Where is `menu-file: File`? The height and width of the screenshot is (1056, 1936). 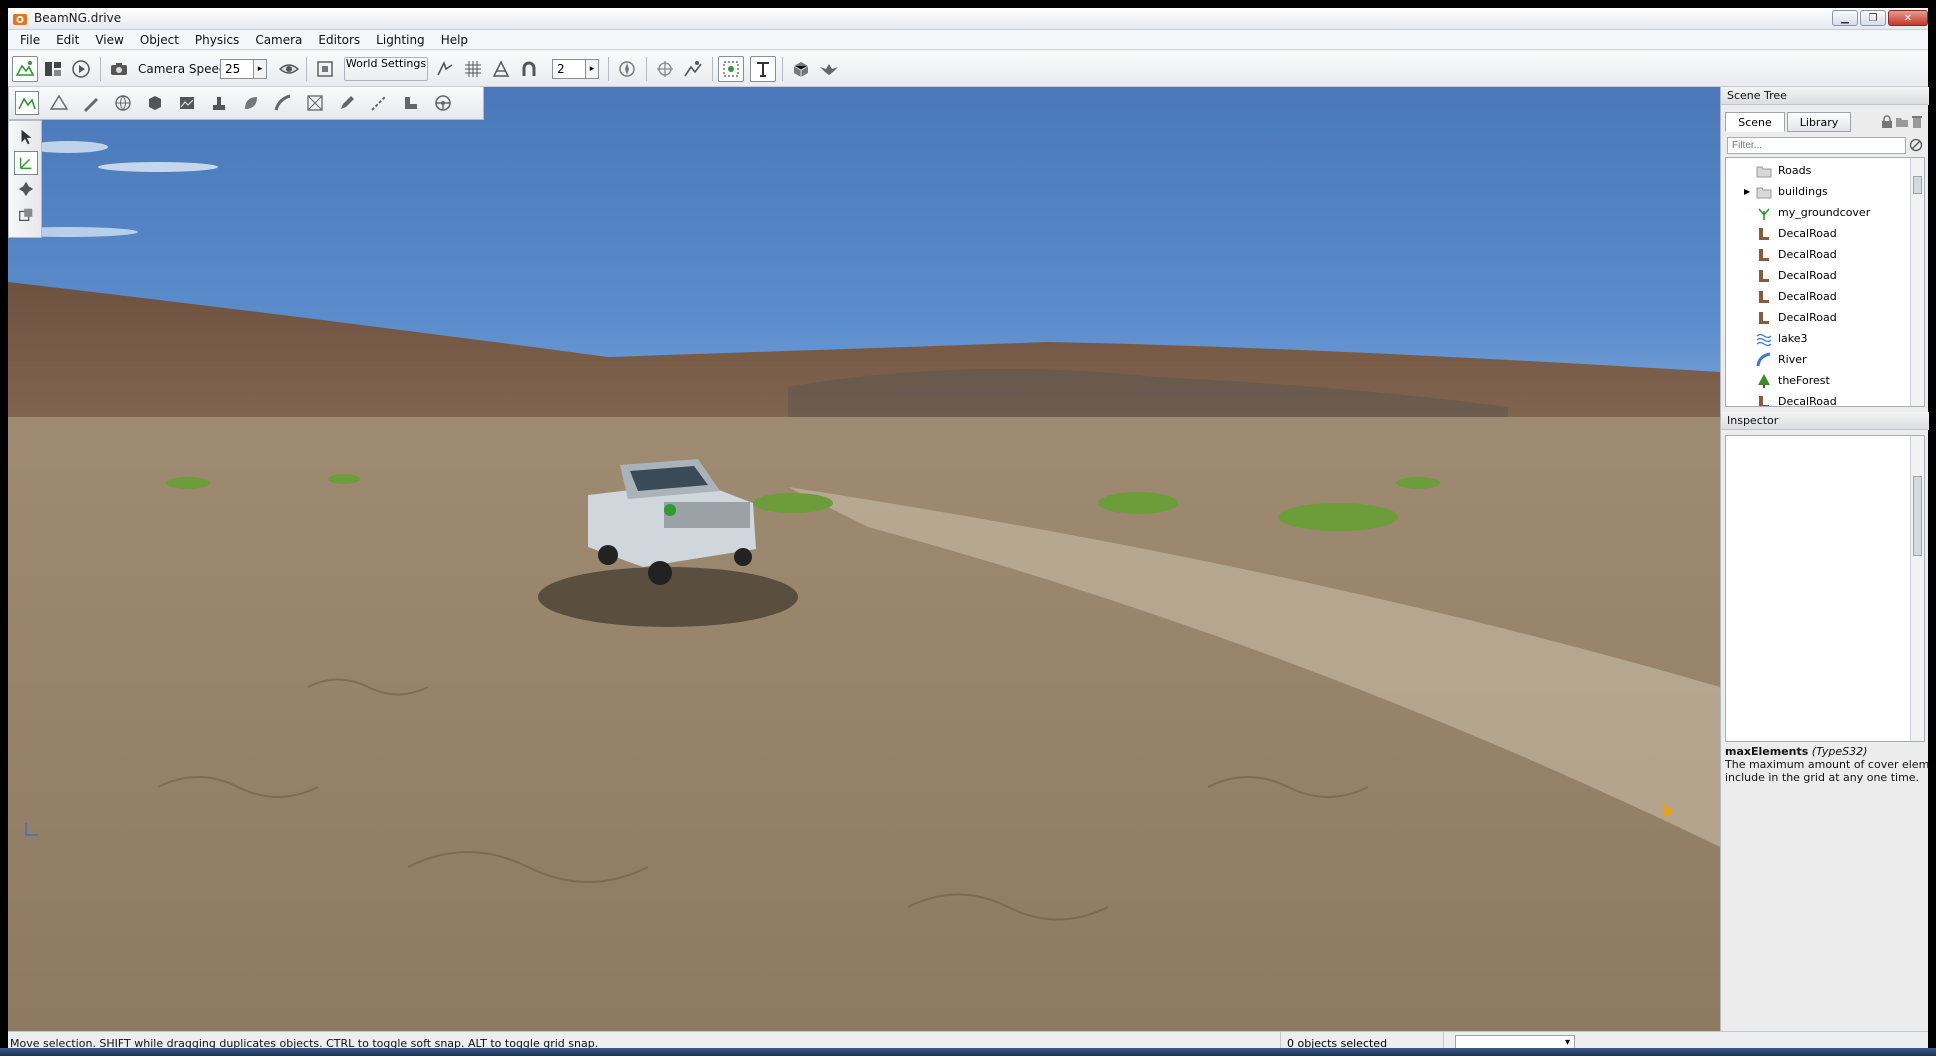 menu-file: File is located at coordinates (30, 40).